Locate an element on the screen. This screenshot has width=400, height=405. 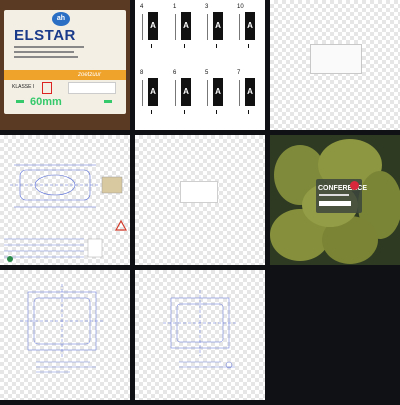
subtitle-line is located at coordinates (334, 195).